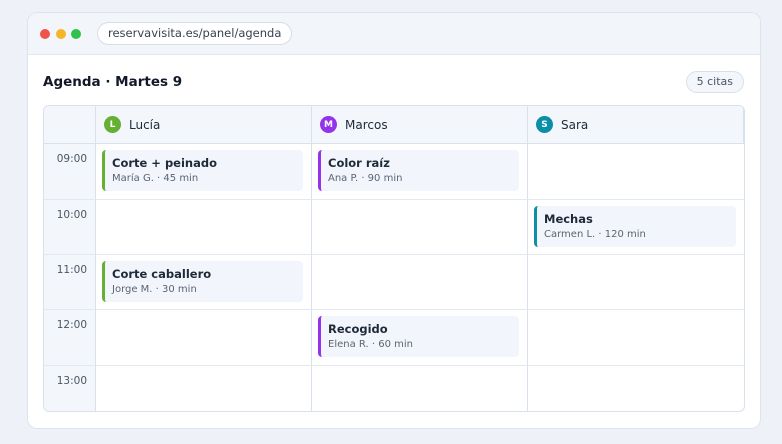 This screenshot has height=444, width=782. Describe the element at coordinates (365, 178) in the screenshot. I see `appointment-detail: Ana P. · 90 min` at that location.